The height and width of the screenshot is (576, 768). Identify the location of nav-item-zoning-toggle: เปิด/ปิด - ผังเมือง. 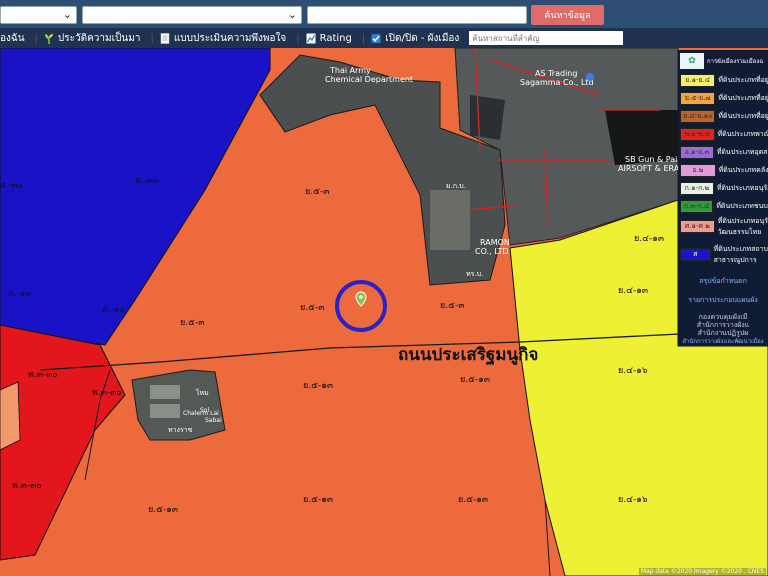
(415, 38).